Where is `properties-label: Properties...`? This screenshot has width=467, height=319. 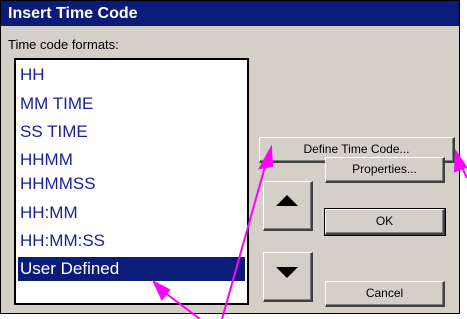
properties-label: Properties... is located at coordinates (384, 169).